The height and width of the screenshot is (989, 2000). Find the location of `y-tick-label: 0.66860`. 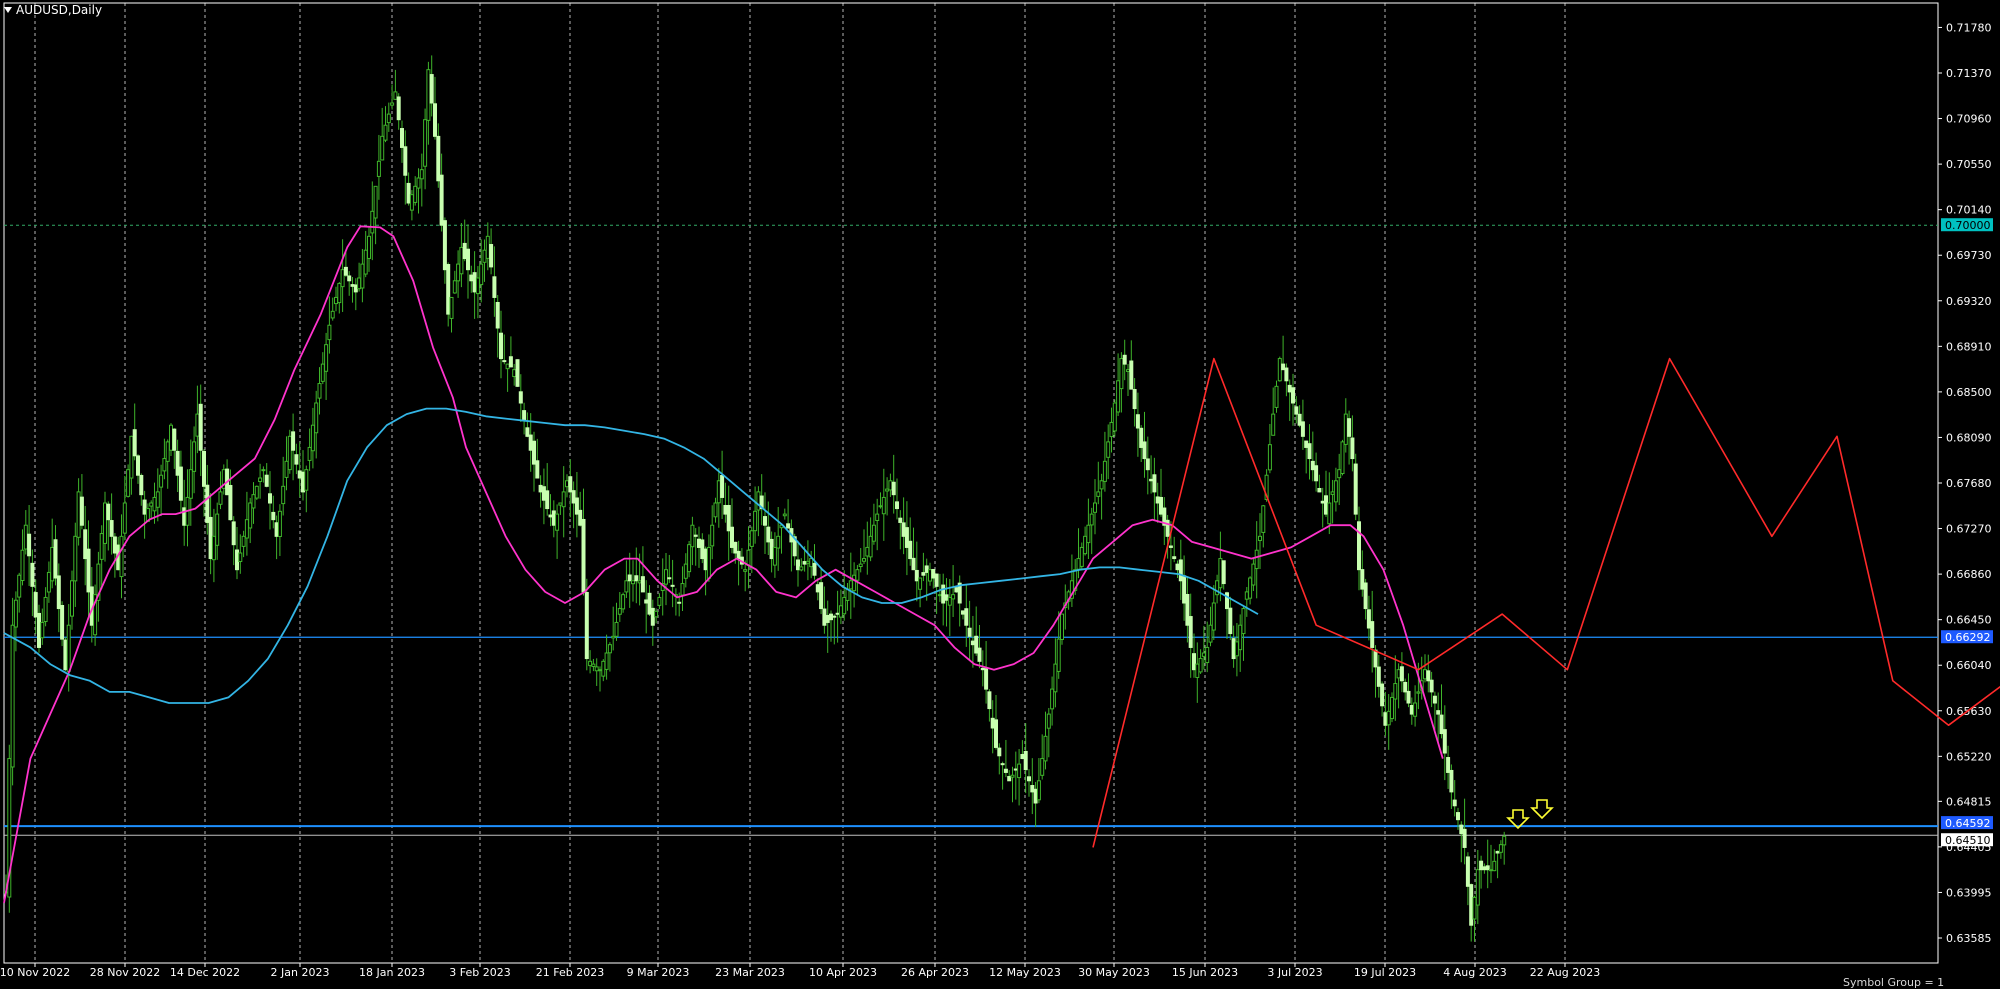

y-tick-label: 0.66860 is located at coordinates (1969, 574).